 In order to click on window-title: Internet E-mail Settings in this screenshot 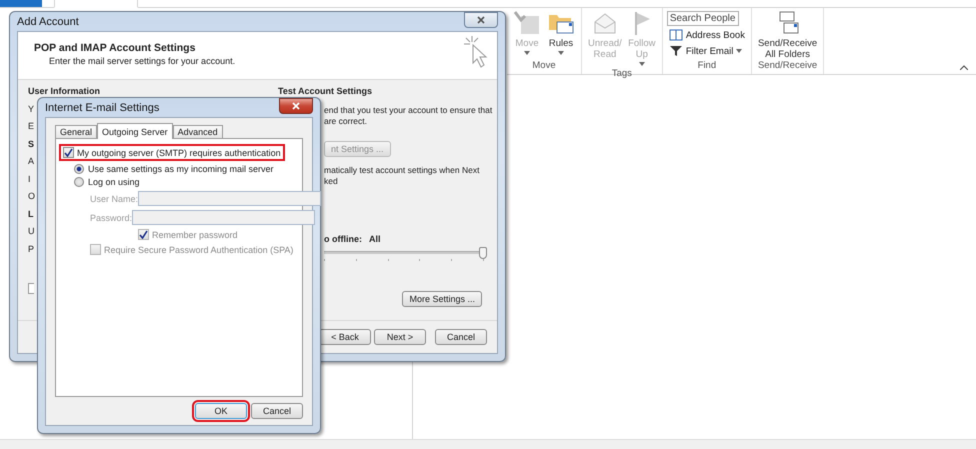, I will do `click(102, 107)`.